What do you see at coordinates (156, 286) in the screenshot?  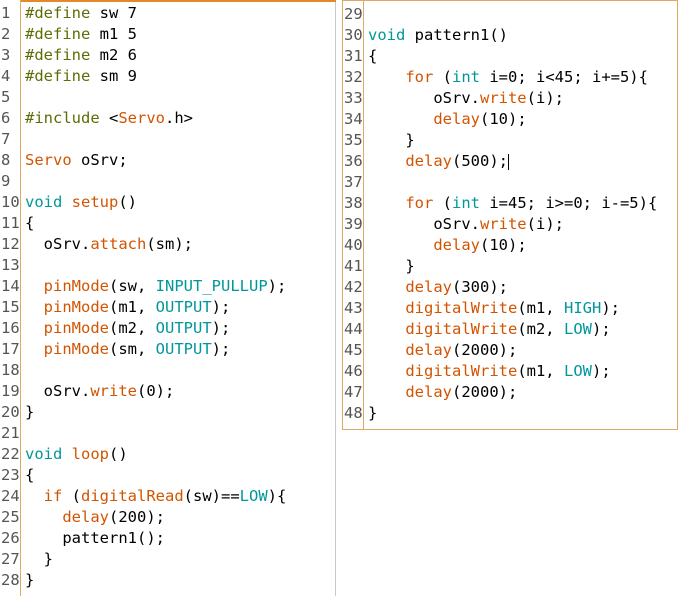 I see `code-text: pinMode(sw, INPUT_PULLUP);` at bounding box center [156, 286].